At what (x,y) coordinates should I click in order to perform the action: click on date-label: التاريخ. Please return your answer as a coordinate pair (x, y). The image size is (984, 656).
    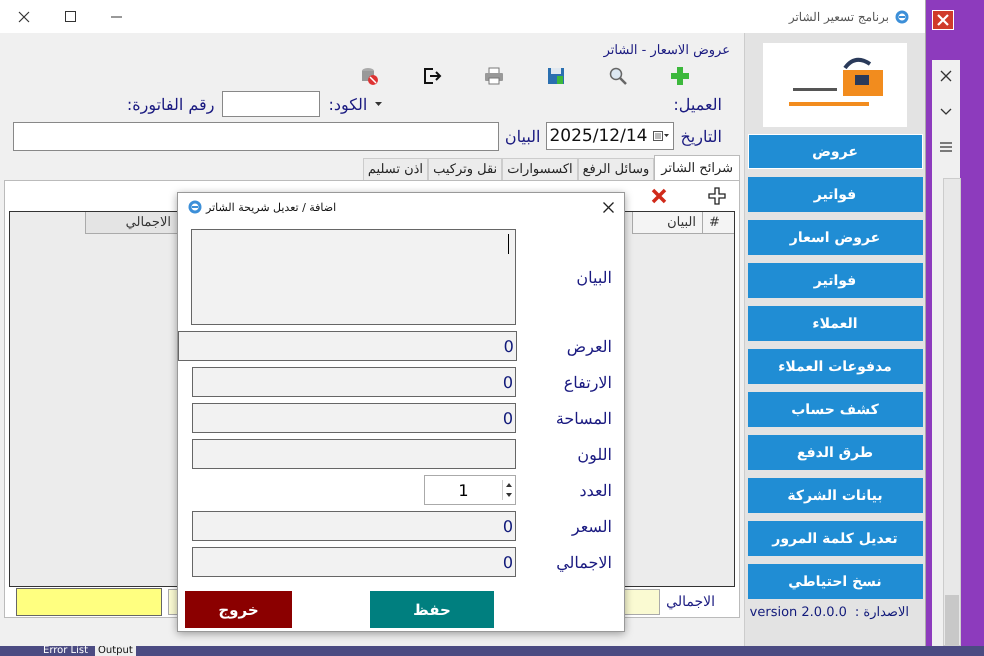
    Looking at the image, I should click on (701, 136).